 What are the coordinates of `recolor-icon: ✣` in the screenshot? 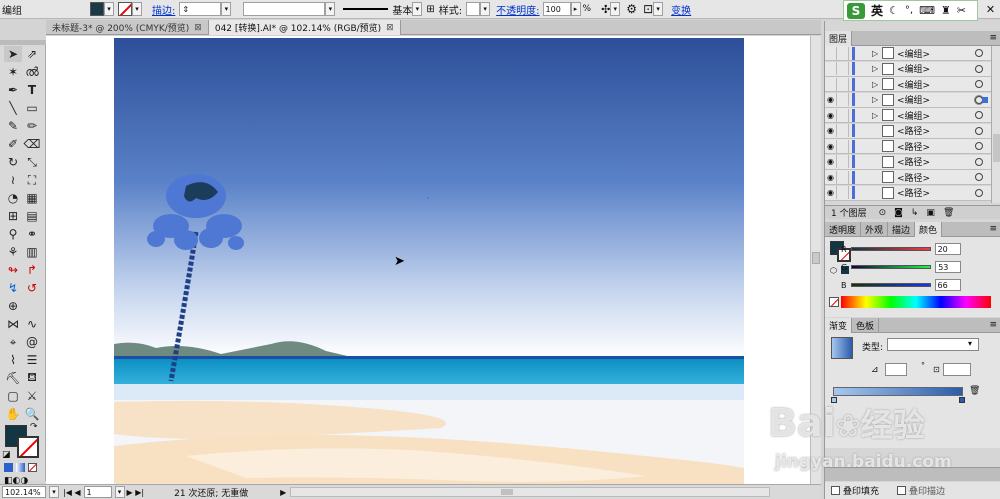 It's located at (605, 9).